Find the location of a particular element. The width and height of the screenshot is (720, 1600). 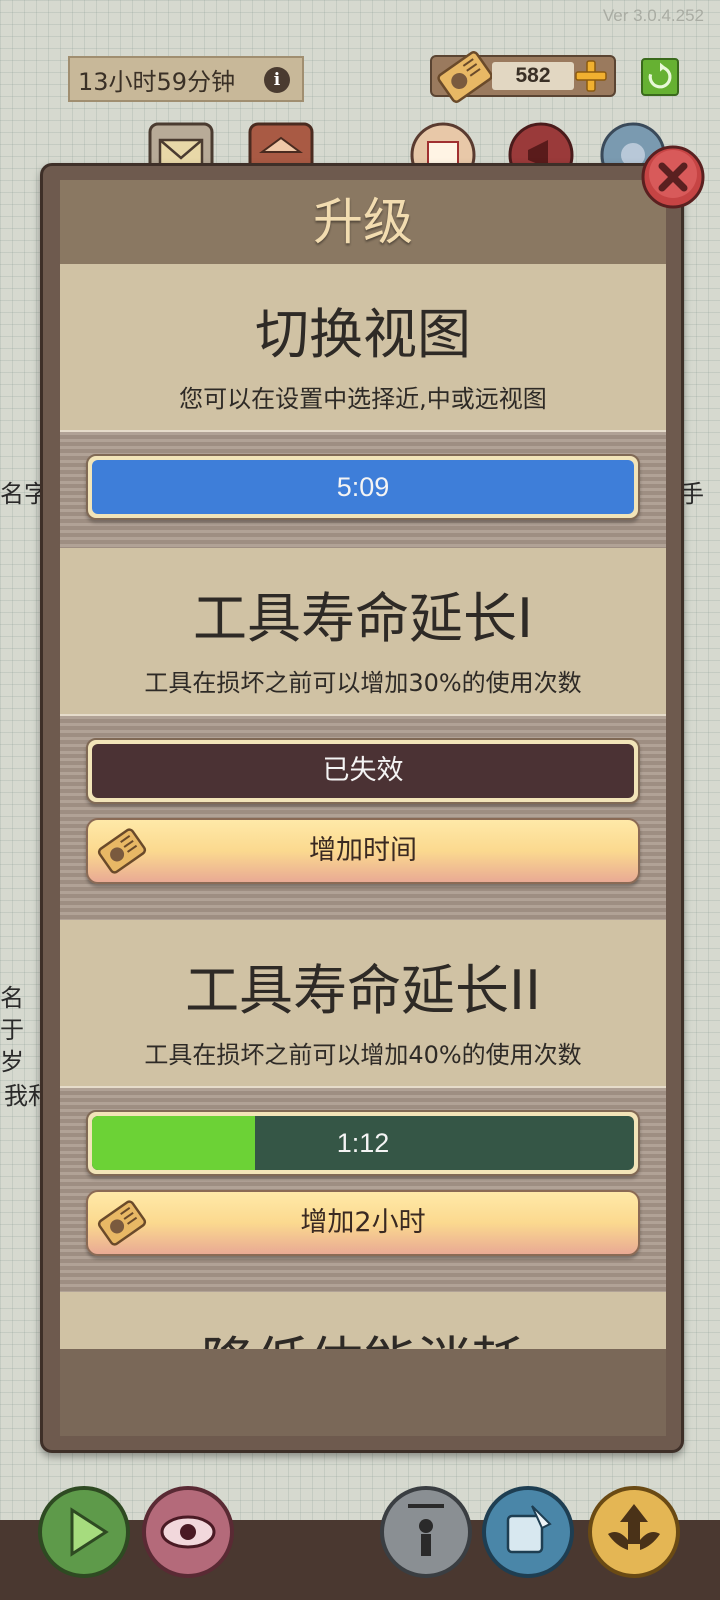

card-title: 切换视图 is located at coordinates (363, 334).